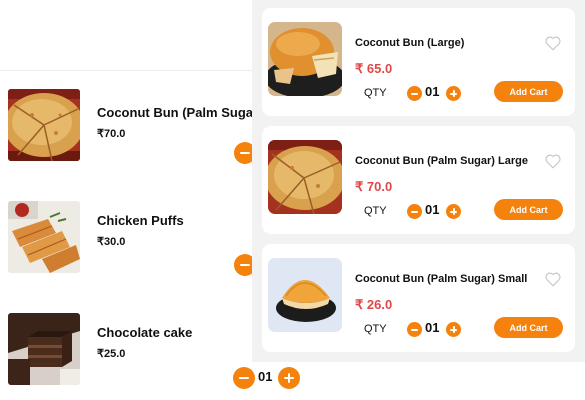 The width and height of the screenshot is (585, 400). Describe the element at coordinates (374, 186) in the screenshot. I see `cart-item-price: ₹ 70.0` at that location.